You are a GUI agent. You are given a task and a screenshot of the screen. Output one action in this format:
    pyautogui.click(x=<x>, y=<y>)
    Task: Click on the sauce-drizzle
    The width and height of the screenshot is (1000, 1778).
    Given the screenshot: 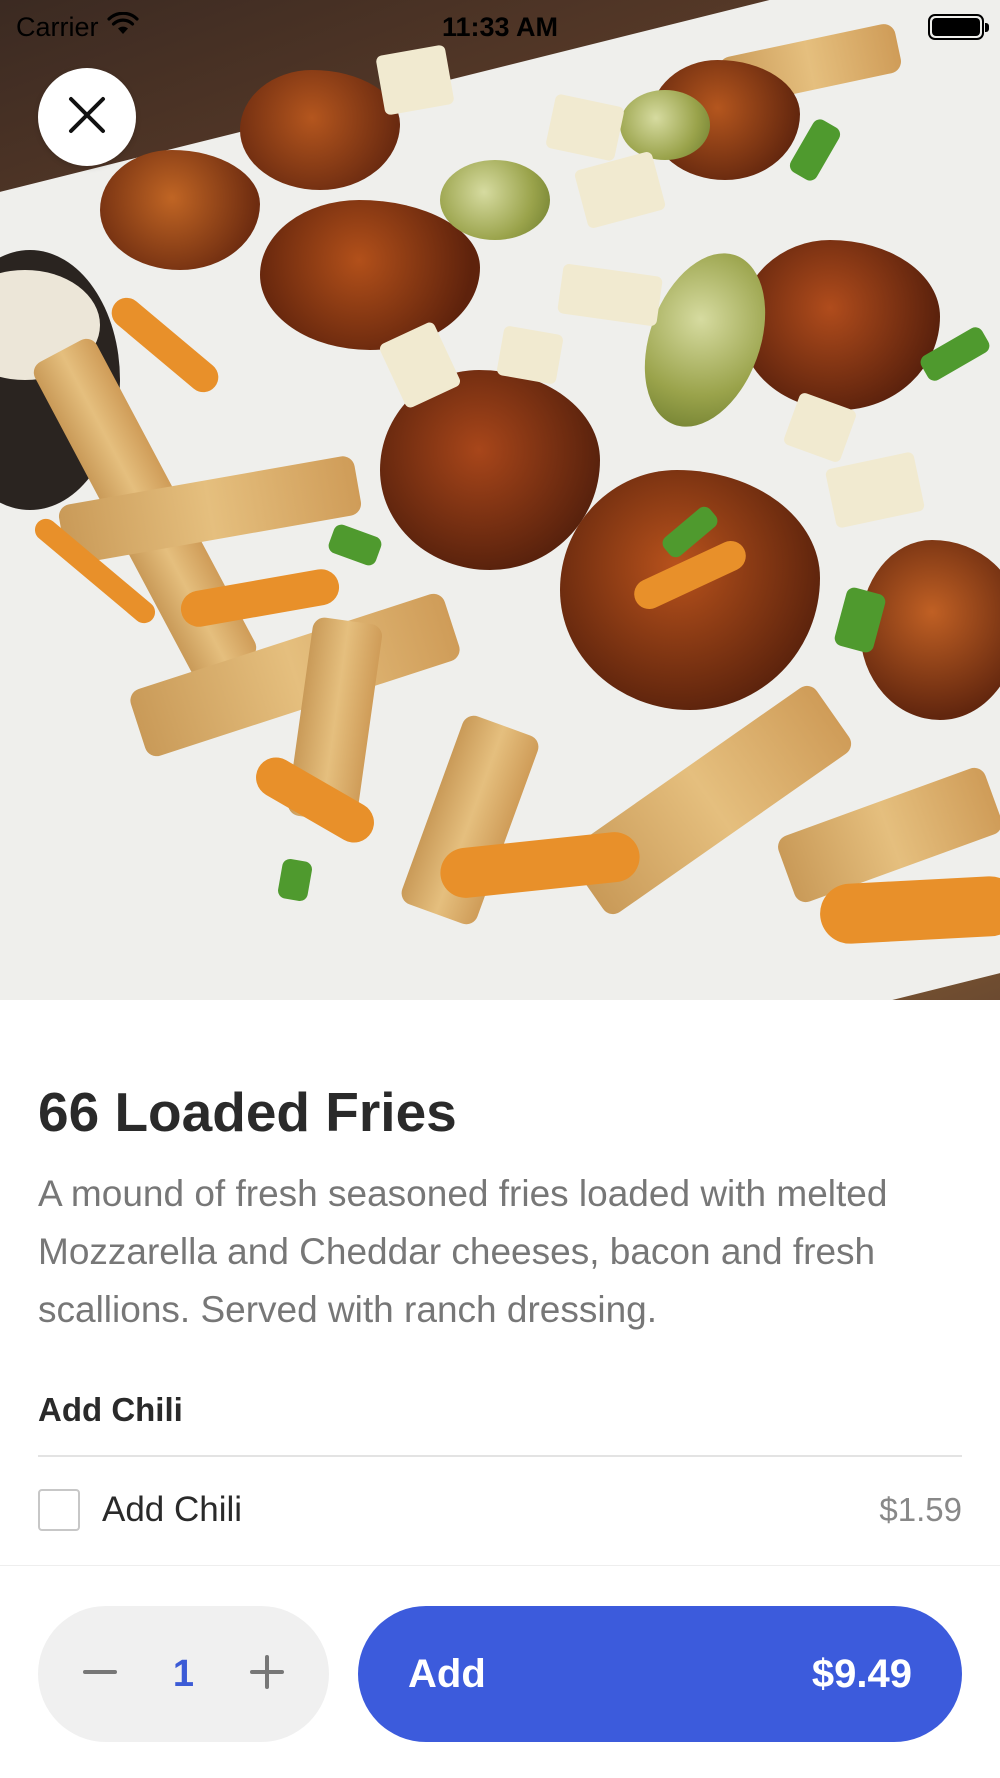 What is the action you would take?
    pyautogui.click(x=909, y=910)
    